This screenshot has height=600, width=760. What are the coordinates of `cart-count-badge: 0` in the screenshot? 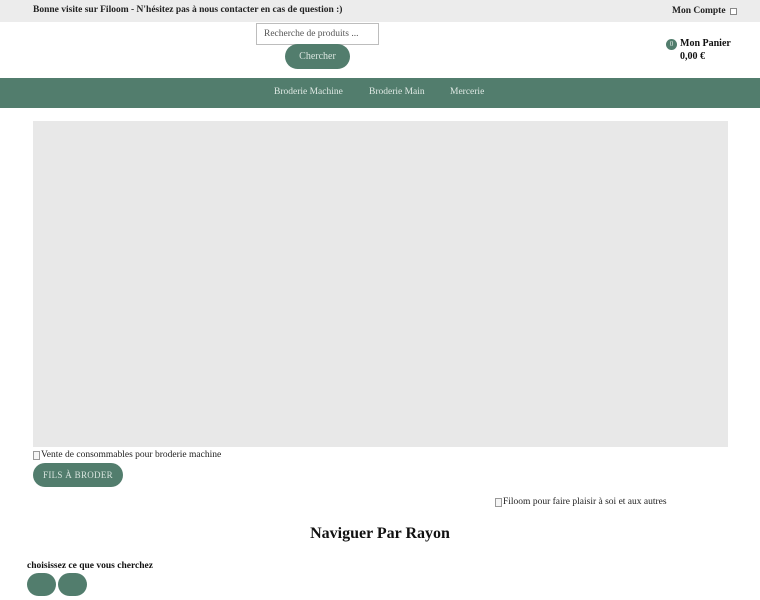 It's located at (671, 44).